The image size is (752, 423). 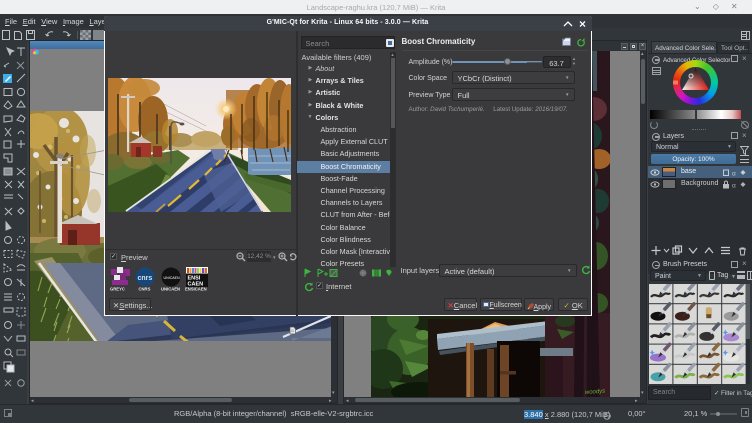 I want to click on svg-text: CNRS, so click(x=145, y=289).